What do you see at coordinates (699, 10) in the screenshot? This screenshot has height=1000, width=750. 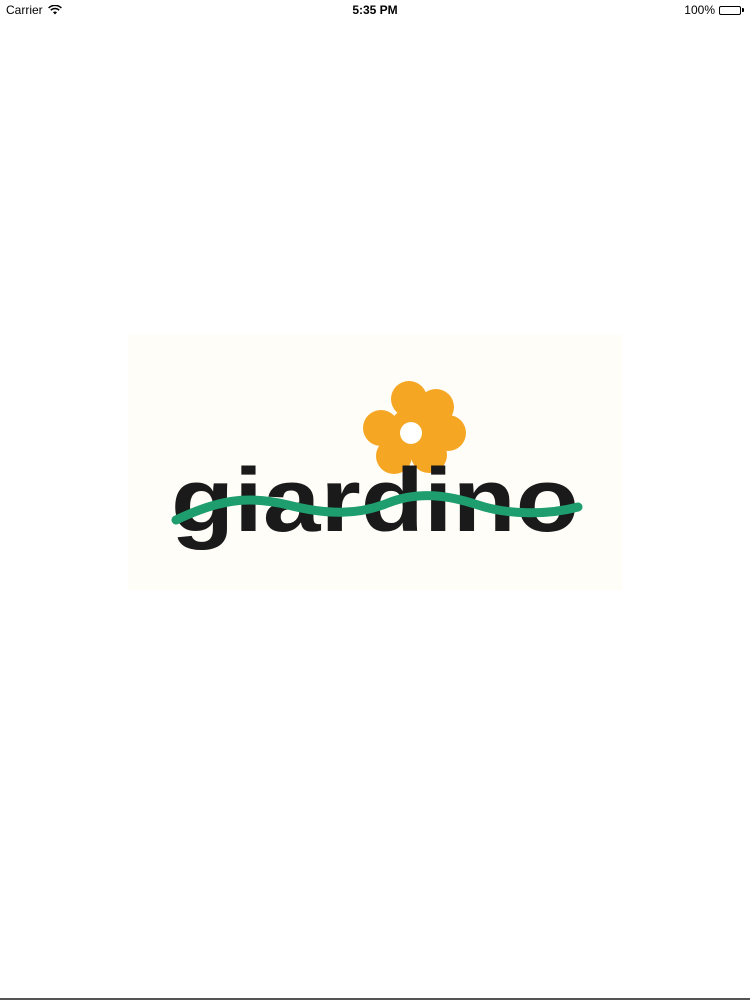 I see `battery-percent: 100%` at bounding box center [699, 10].